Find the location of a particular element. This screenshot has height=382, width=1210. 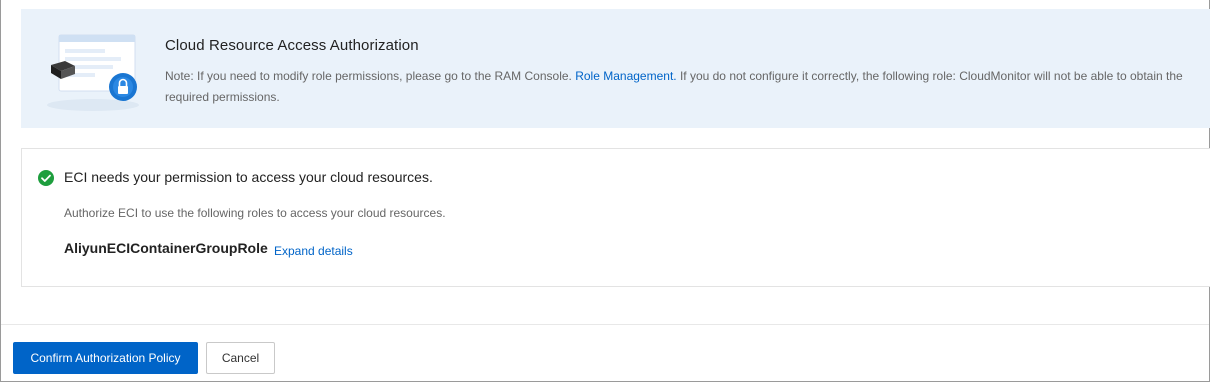

footer-divider is located at coordinates (605, 324).